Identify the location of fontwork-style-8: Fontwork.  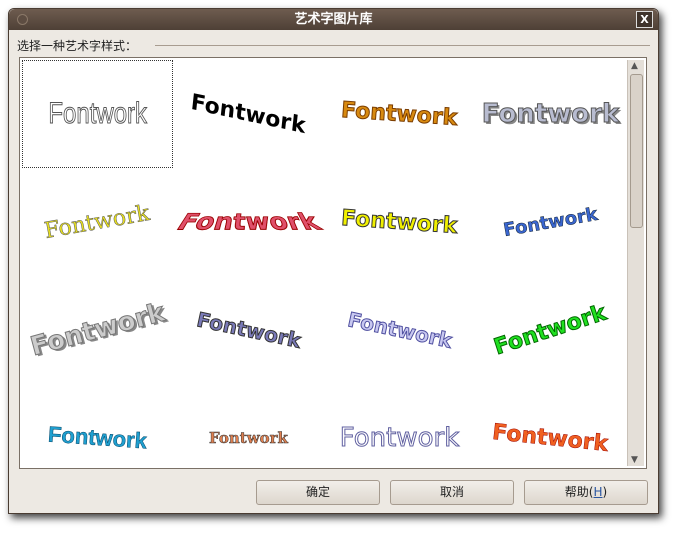
(550, 222).